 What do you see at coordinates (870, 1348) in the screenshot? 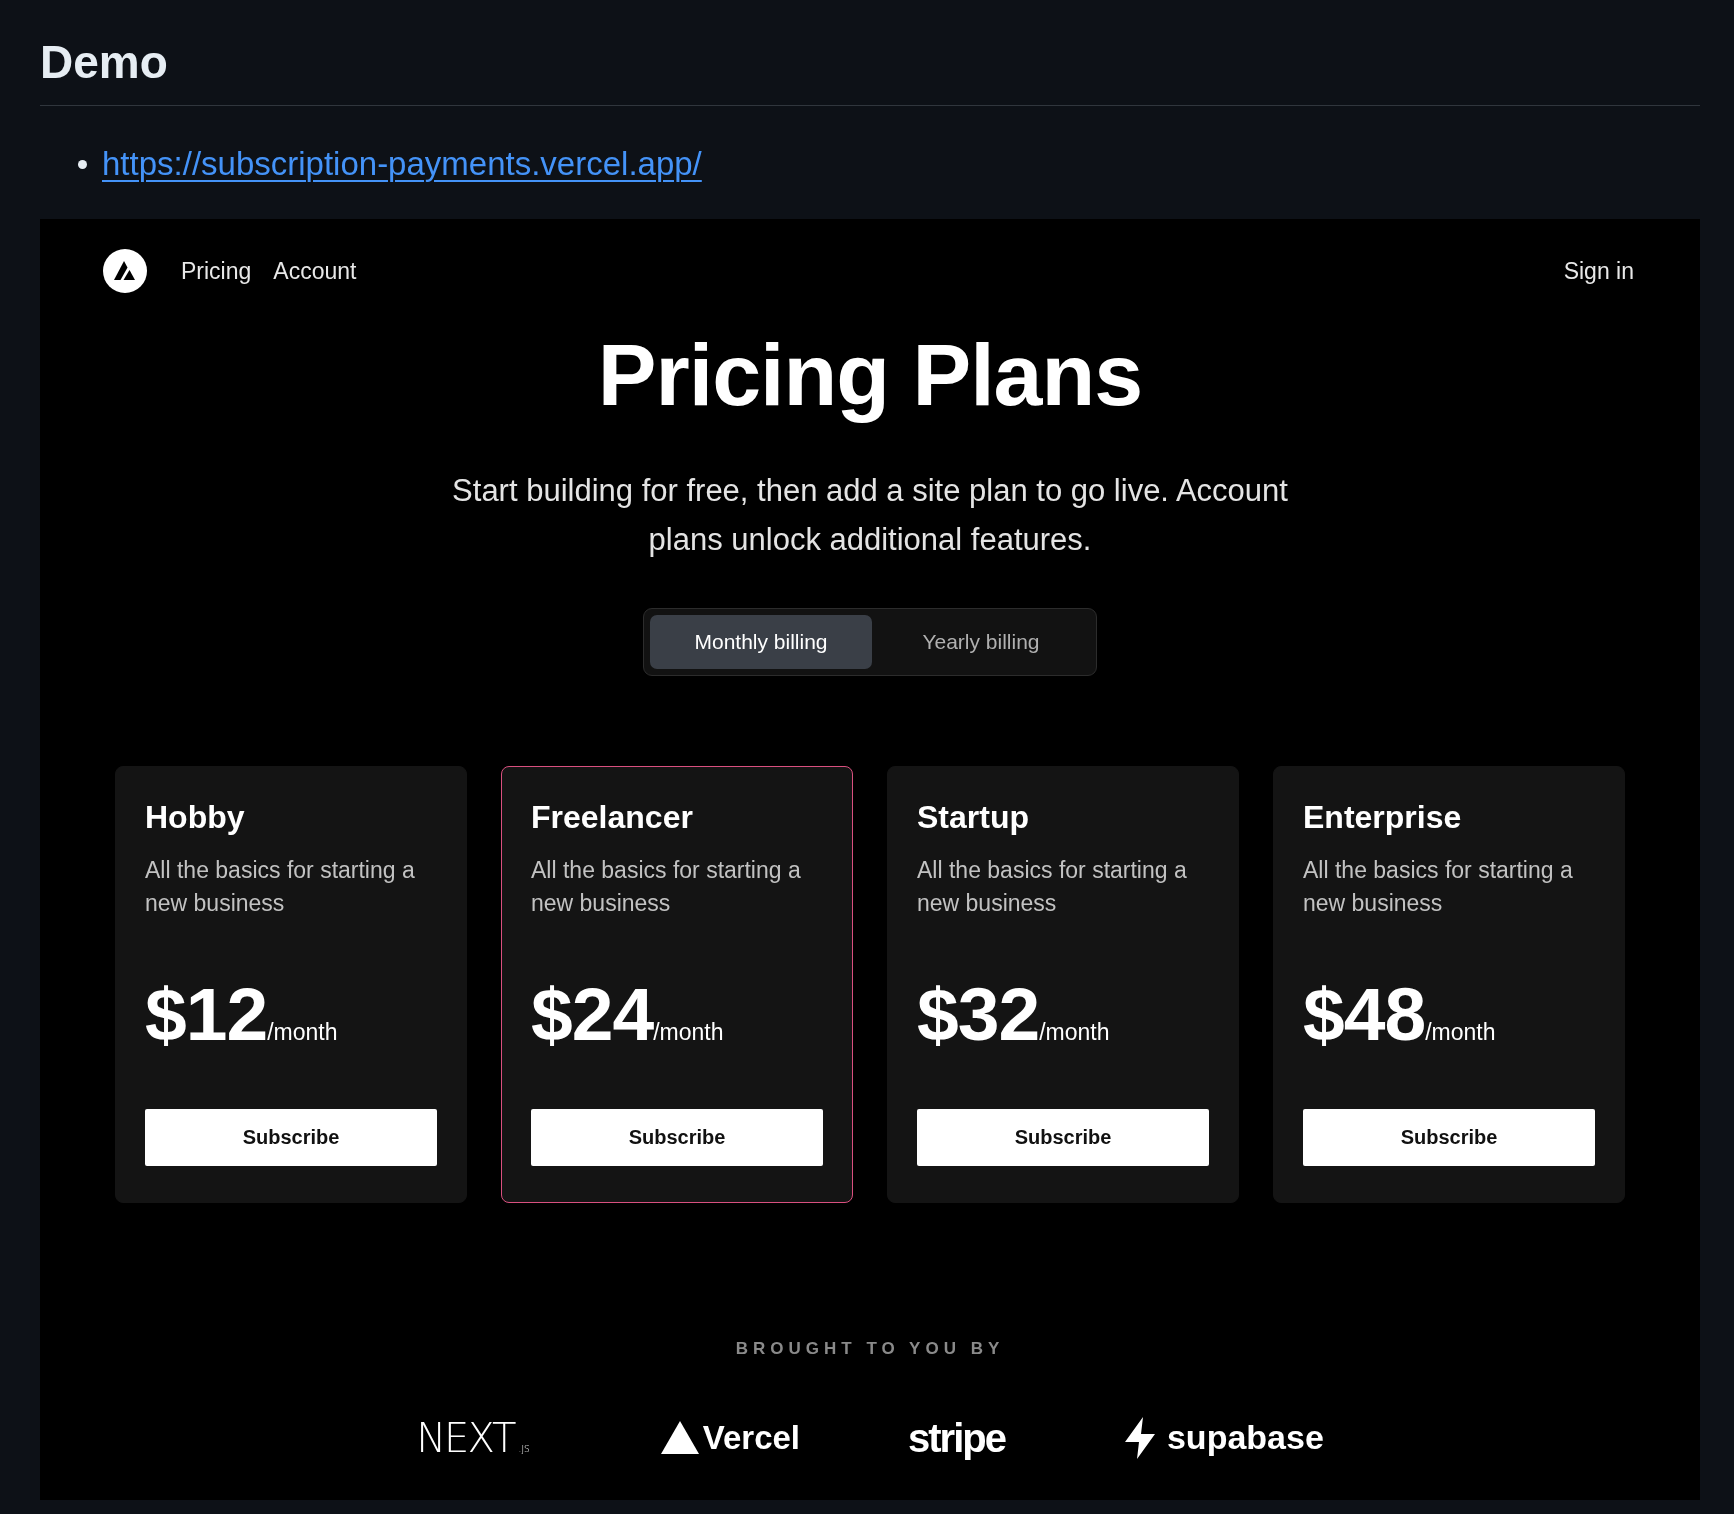
I see `sponsors-heading: BROUGHT TO YOU BY` at bounding box center [870, 1348].